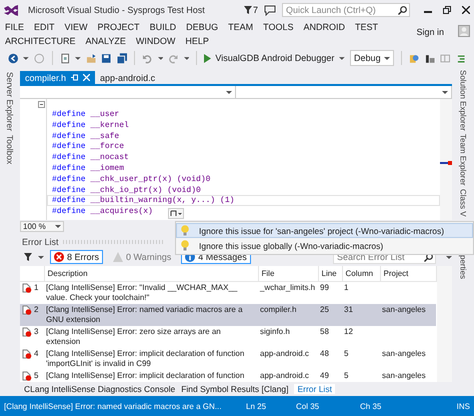 The height and width of the screenshot is (416, 474). I want to click on indent-icon, so click(430, 58).